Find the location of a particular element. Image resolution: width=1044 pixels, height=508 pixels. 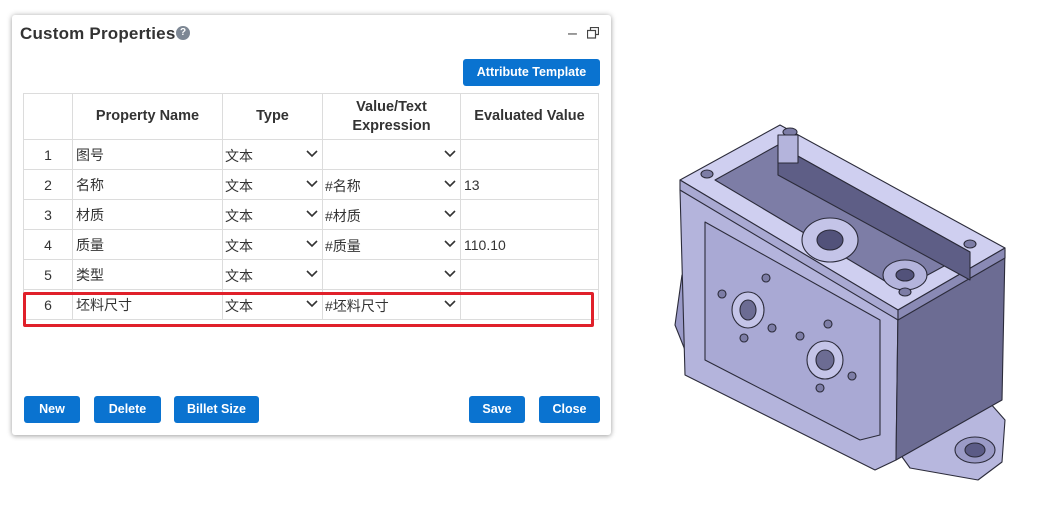

row-index: 4 is located at coordinates (48, 244).